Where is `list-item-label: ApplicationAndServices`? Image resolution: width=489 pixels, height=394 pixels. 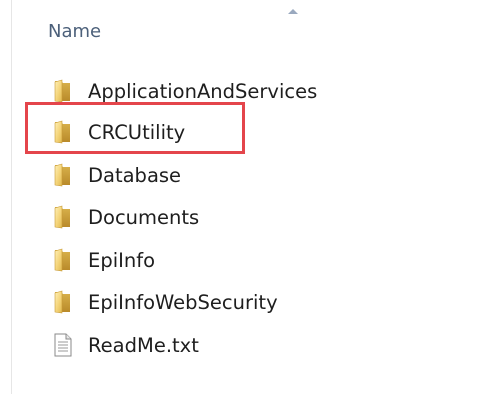 list-item-label: ApplicationAndServices is located at coordinates (203, 91).